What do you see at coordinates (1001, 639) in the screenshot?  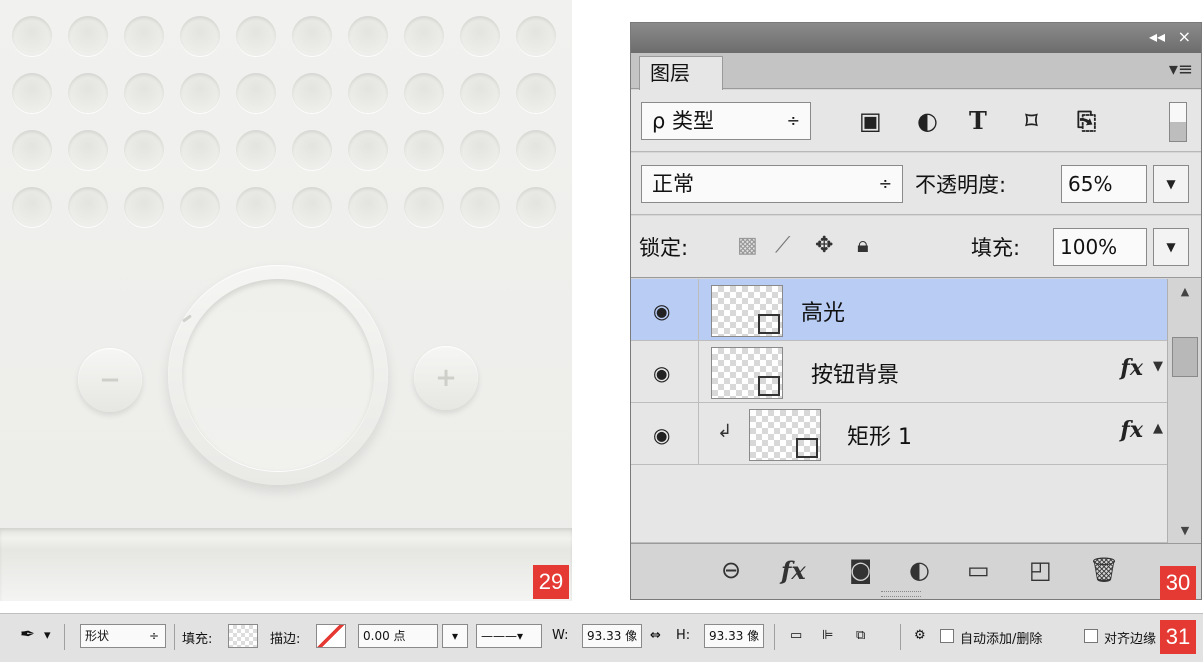 I see `auto-add-delete-label: 自动添加/删除` at bounding box center [1001, 639].